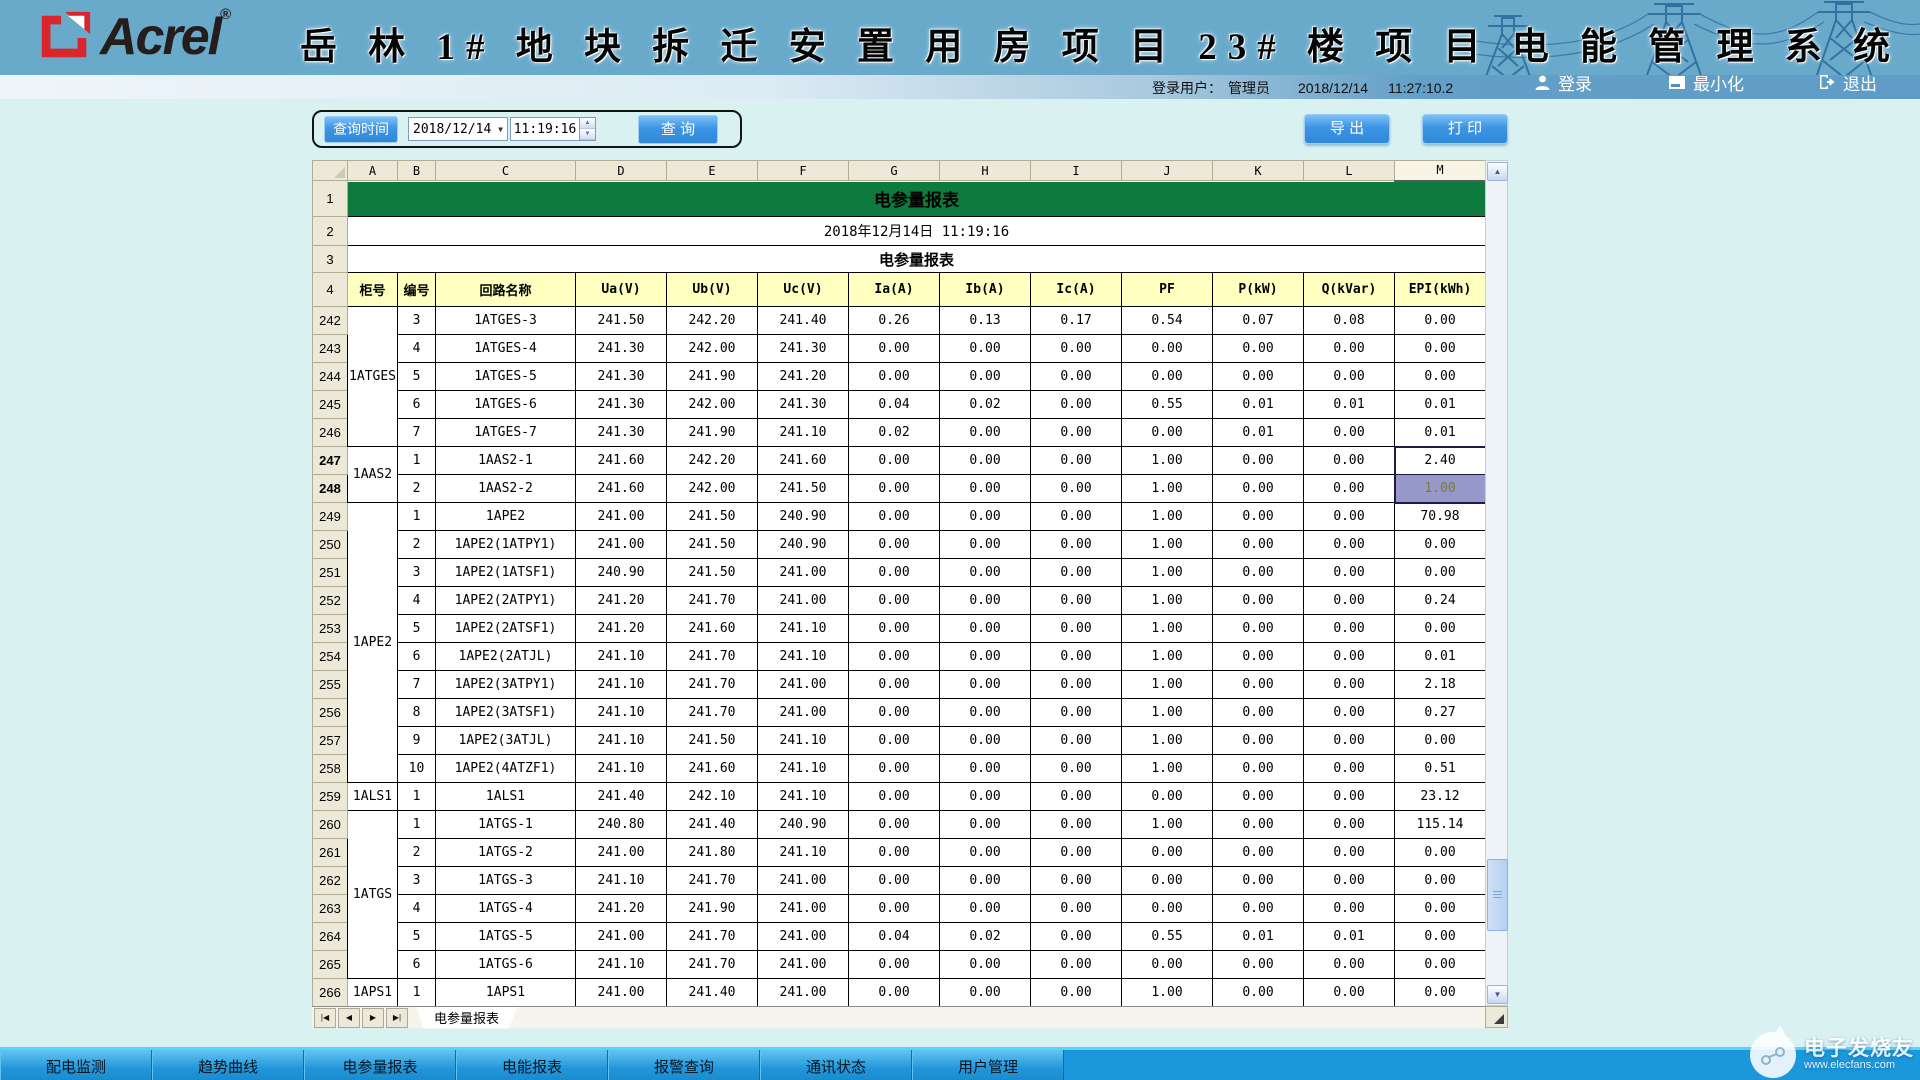 Image resolution: width=1920 pixels, height=1080 pixels. What do you see at coordinates (372, 376) in the screenshot?
I see `cabinet-cell: 1ATGES` at bounding box center [372, 376].